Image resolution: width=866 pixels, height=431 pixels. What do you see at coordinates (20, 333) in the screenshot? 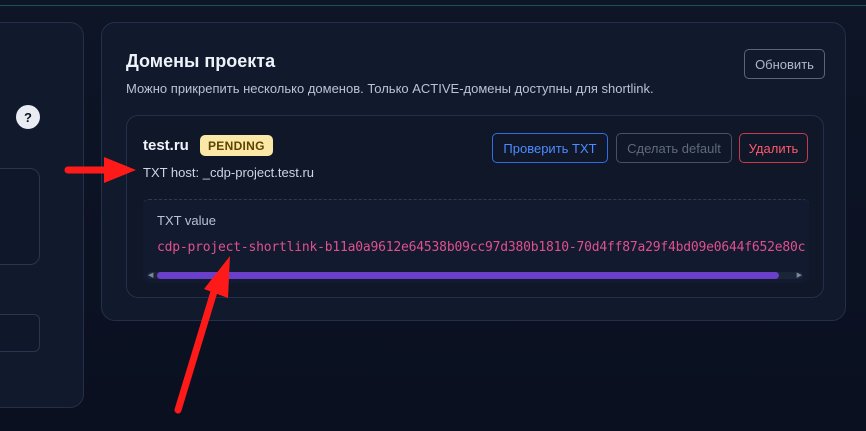
I see `left-panel-input` at bounding box center [20, 333].